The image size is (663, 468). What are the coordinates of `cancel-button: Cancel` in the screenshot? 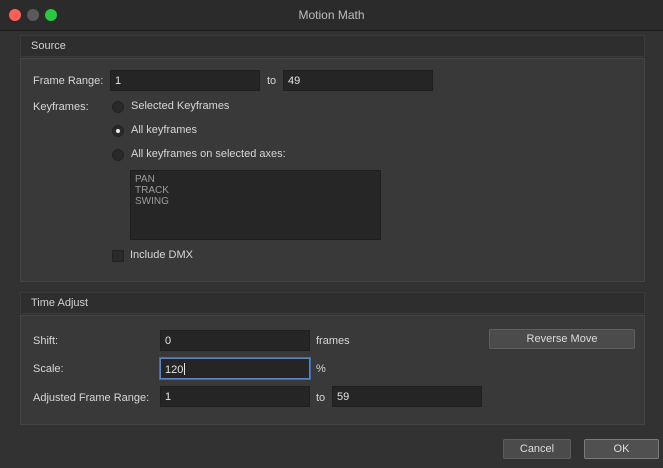 It's located at (537, 449).